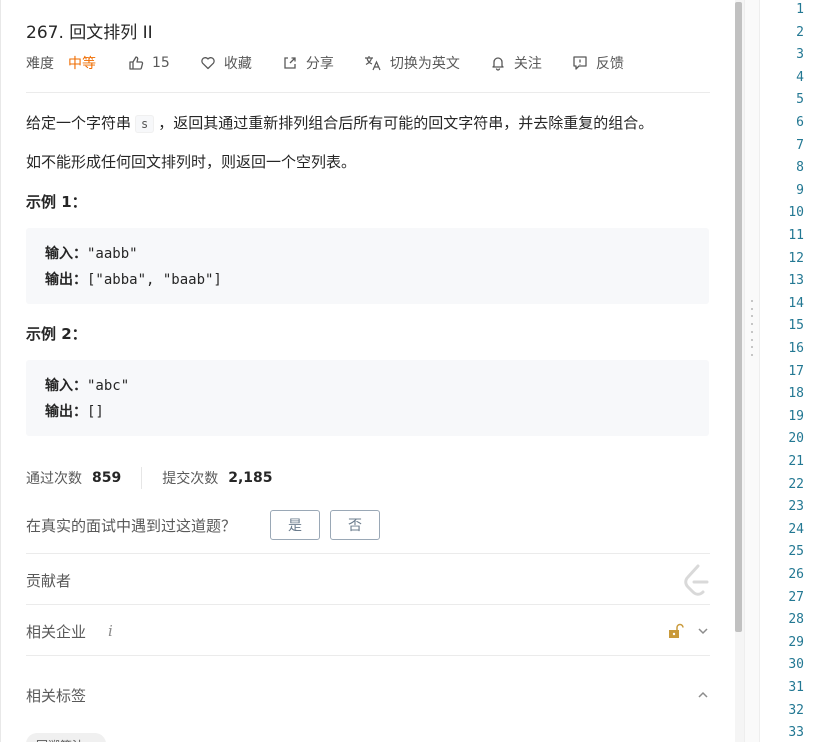 The height and width of the screenshot is (742, 818). Describe the element at coordinates (190, 479) in the screenshot. I see `submissions-label: 提交次数` at that location.